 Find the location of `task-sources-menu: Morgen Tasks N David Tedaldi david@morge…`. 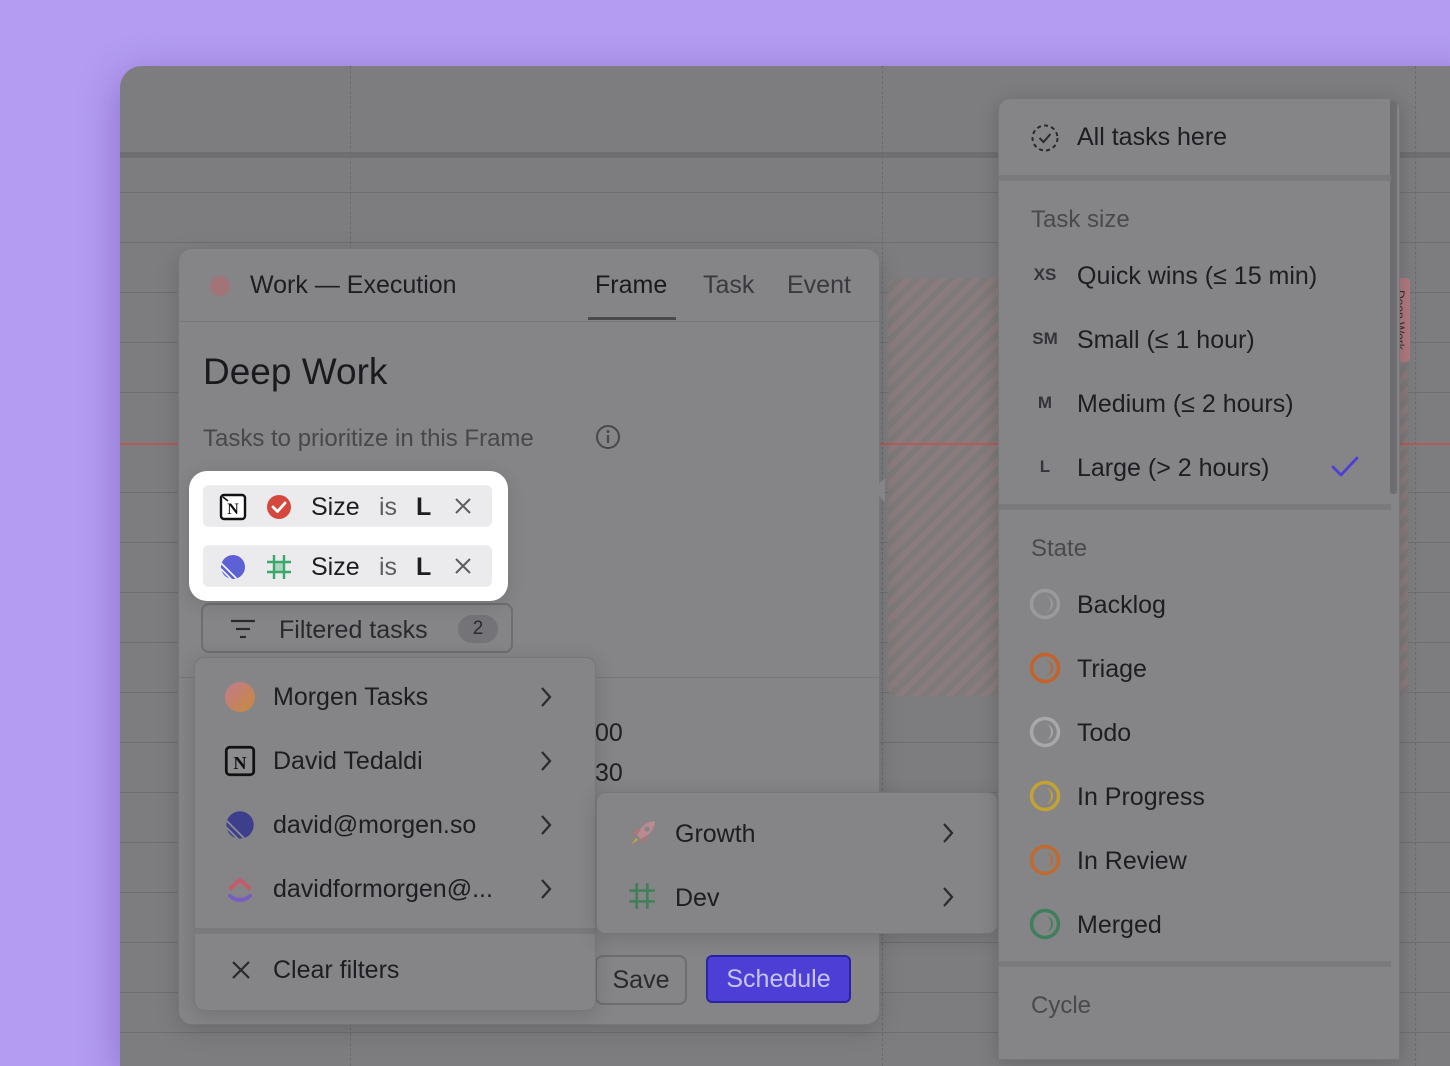

task-sources-menu: Morgen Tasks N David Tedaldi david@morge… is located at coordinates (395, 834).